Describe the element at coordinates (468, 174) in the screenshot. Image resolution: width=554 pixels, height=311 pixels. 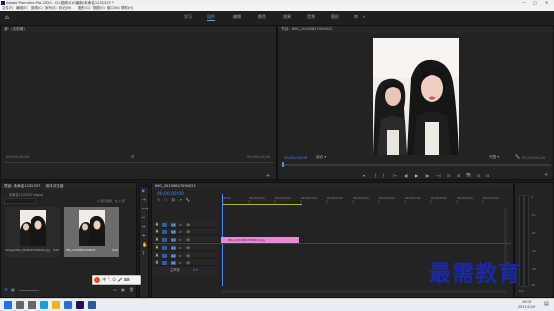
I see `export-frame-button: 📷` at that location.